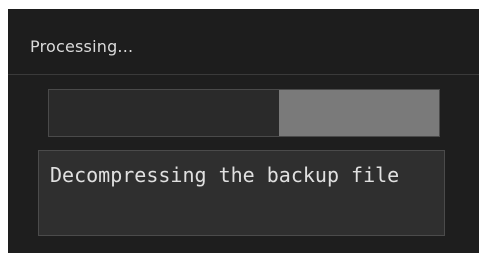  Describe the element at coordinates (359, 113) in the screenshot. I see `progress-bar-fill` at that location.